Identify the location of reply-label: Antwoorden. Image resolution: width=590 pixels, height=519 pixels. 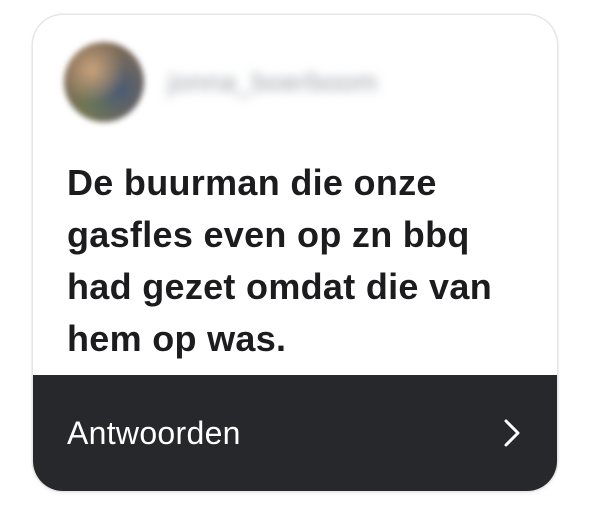
(154, 432).